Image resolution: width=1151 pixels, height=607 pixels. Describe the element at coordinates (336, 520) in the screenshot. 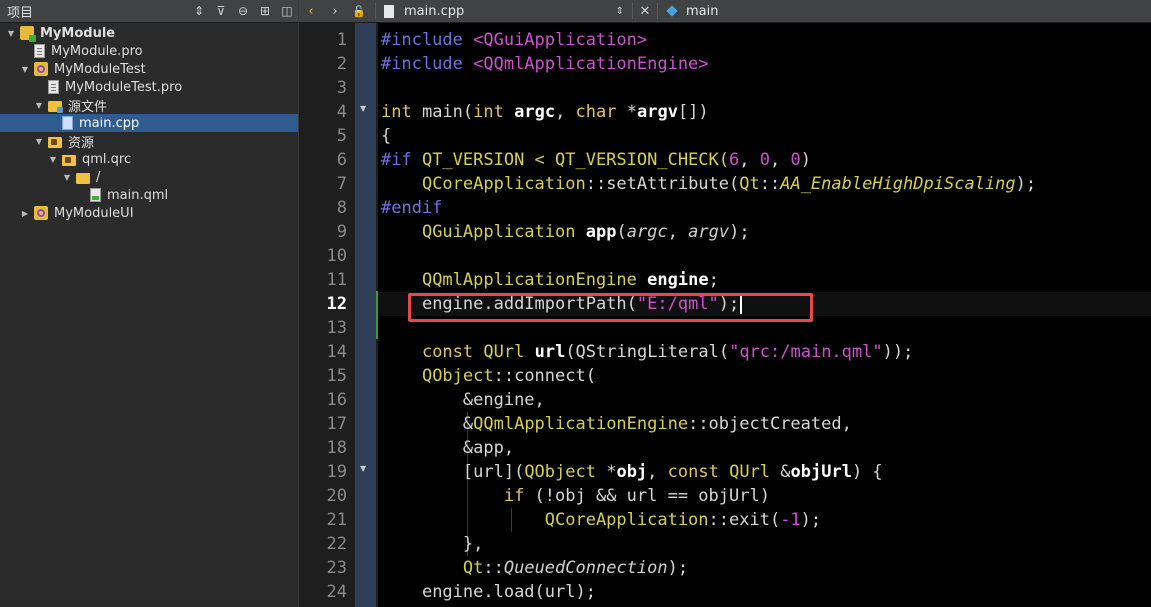

I see `line-number: 21` at that location.